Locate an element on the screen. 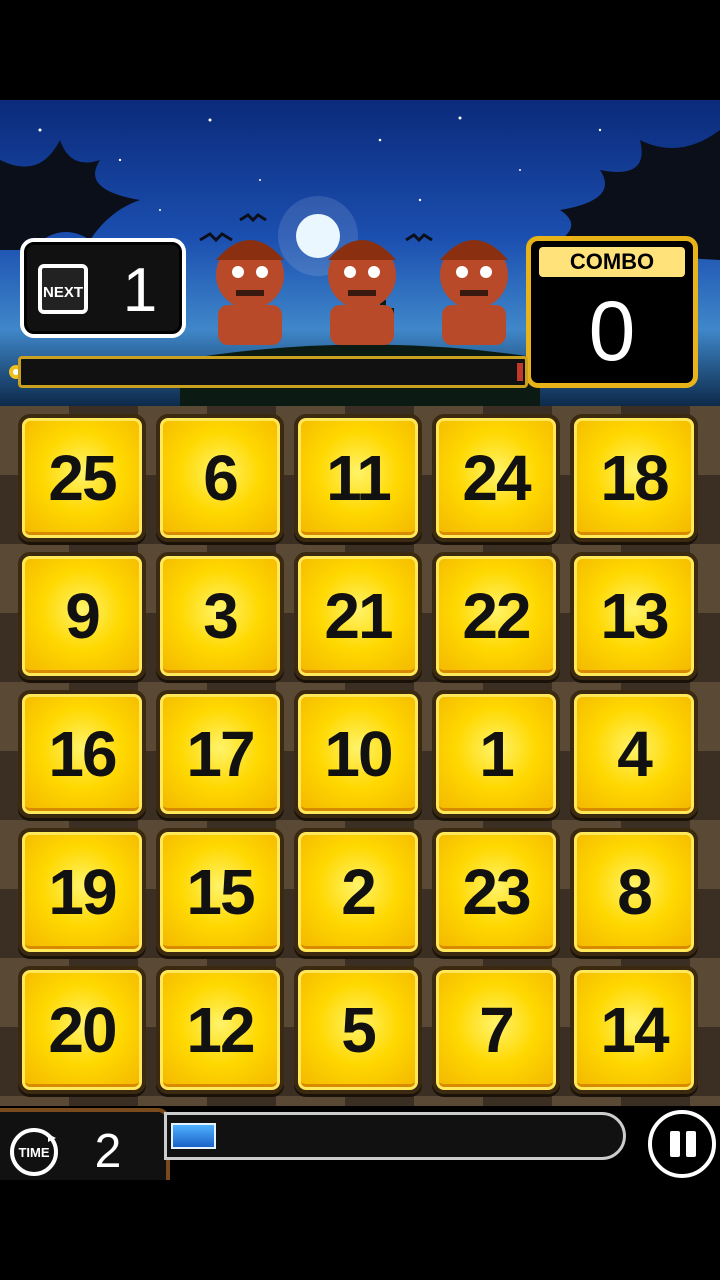 The image size is (720, 1280). tile-number: 10 is located at coordinates (358, 754).